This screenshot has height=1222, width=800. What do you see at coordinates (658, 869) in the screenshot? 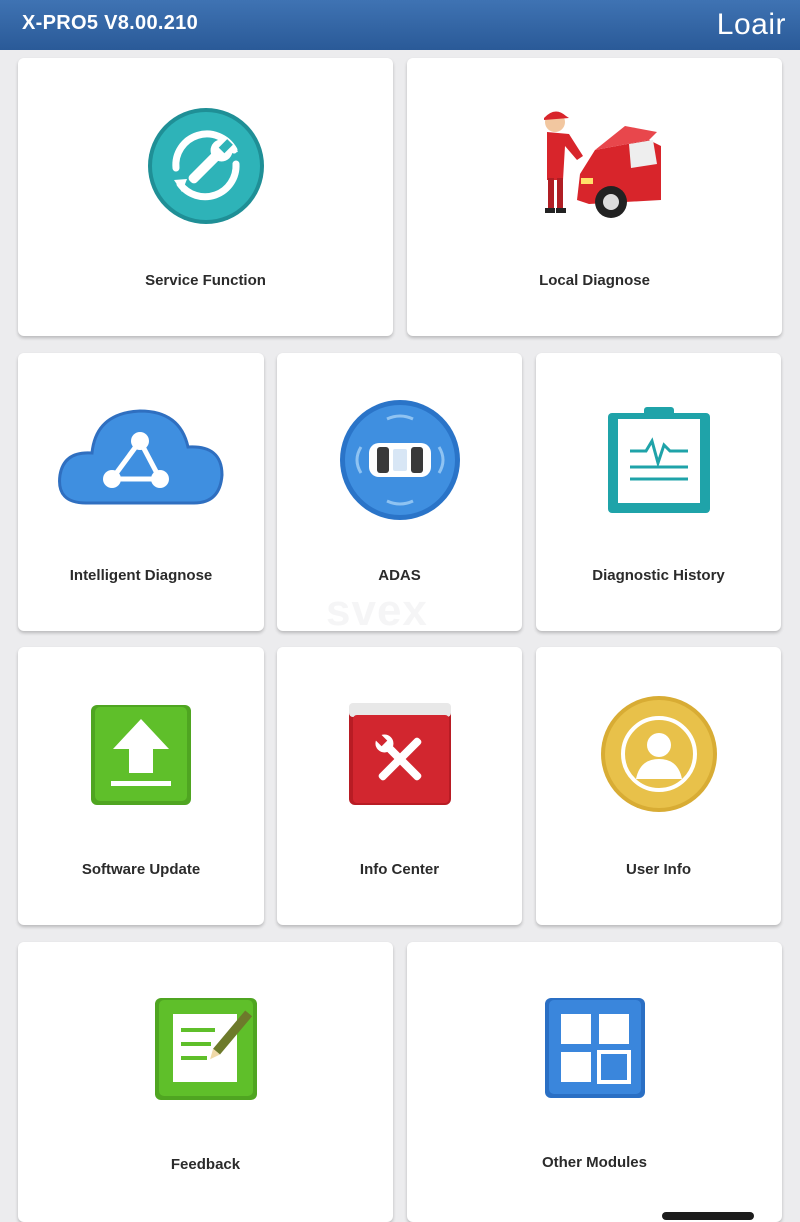
I see `tile-label: User Info` at bounding box center [658, 869].